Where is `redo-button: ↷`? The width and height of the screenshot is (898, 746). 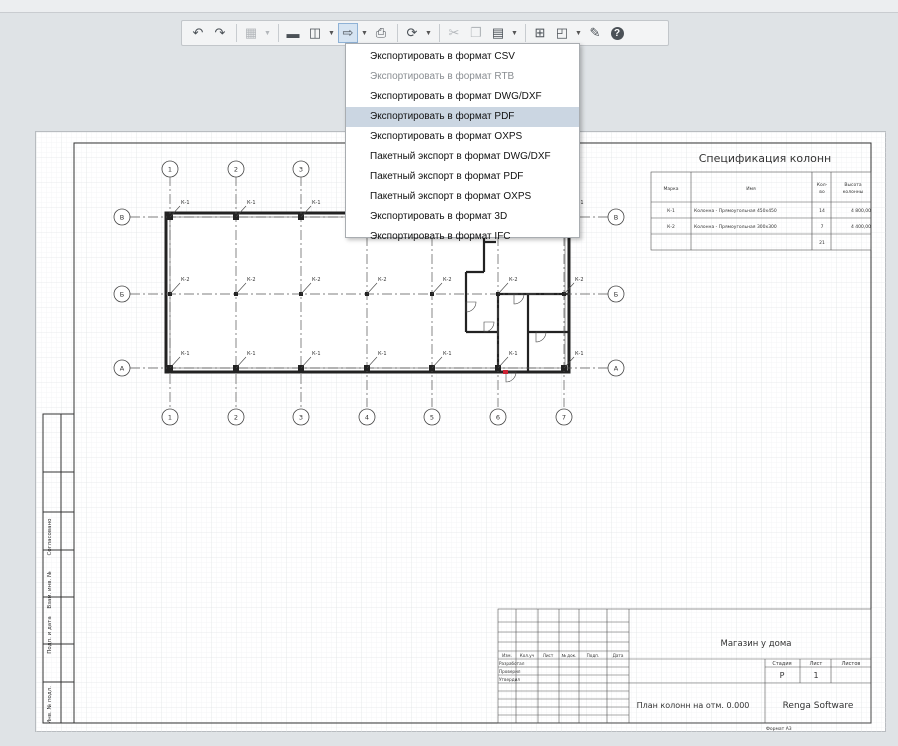
redo-button: ↷ is located at coordinates (220, 33).